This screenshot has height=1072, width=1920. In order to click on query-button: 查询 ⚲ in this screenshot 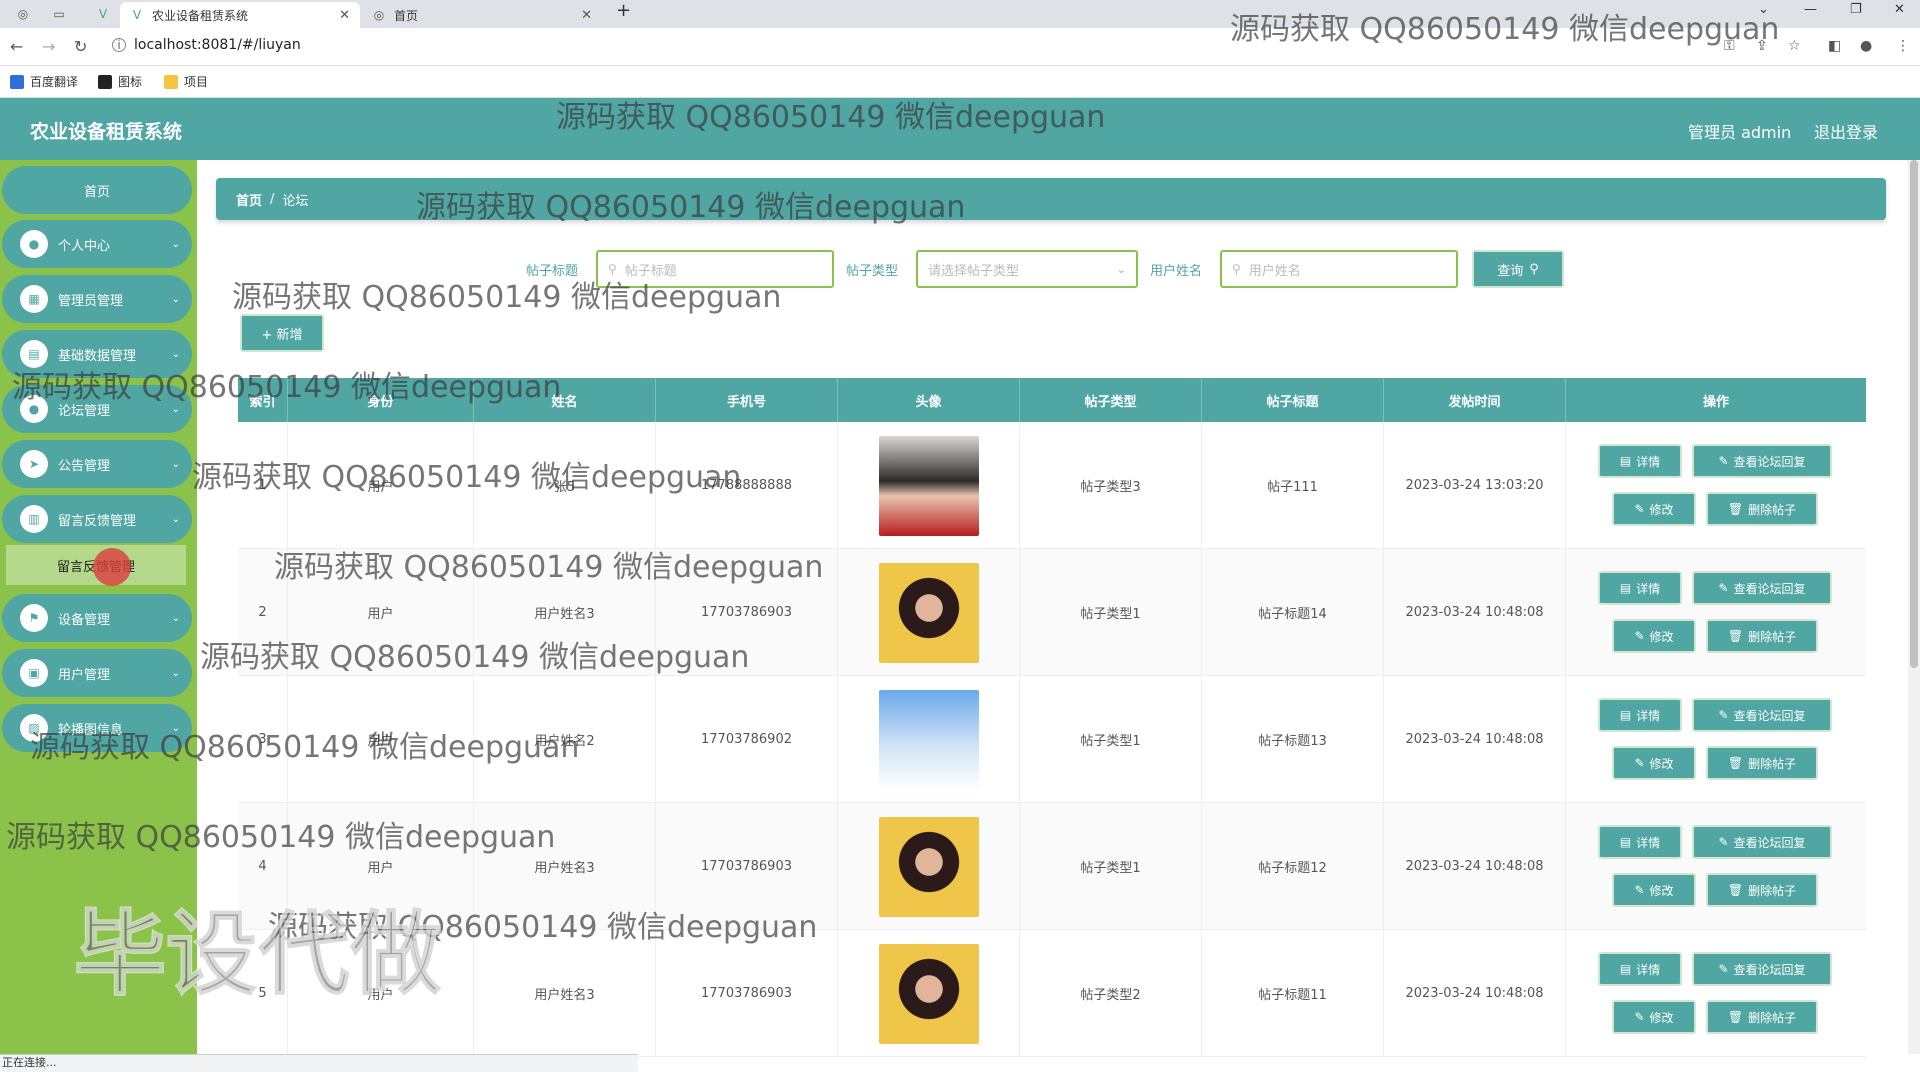, I will do `click(1518, 269)`.